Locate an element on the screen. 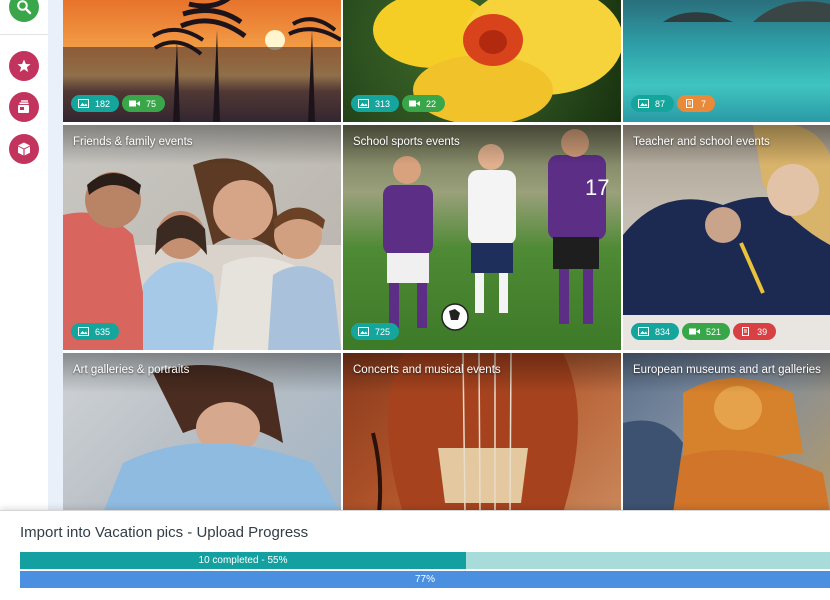 The height and width of the screenshot is (600, 830). image-count-badge: 182 is located at coordinates (95, 103).